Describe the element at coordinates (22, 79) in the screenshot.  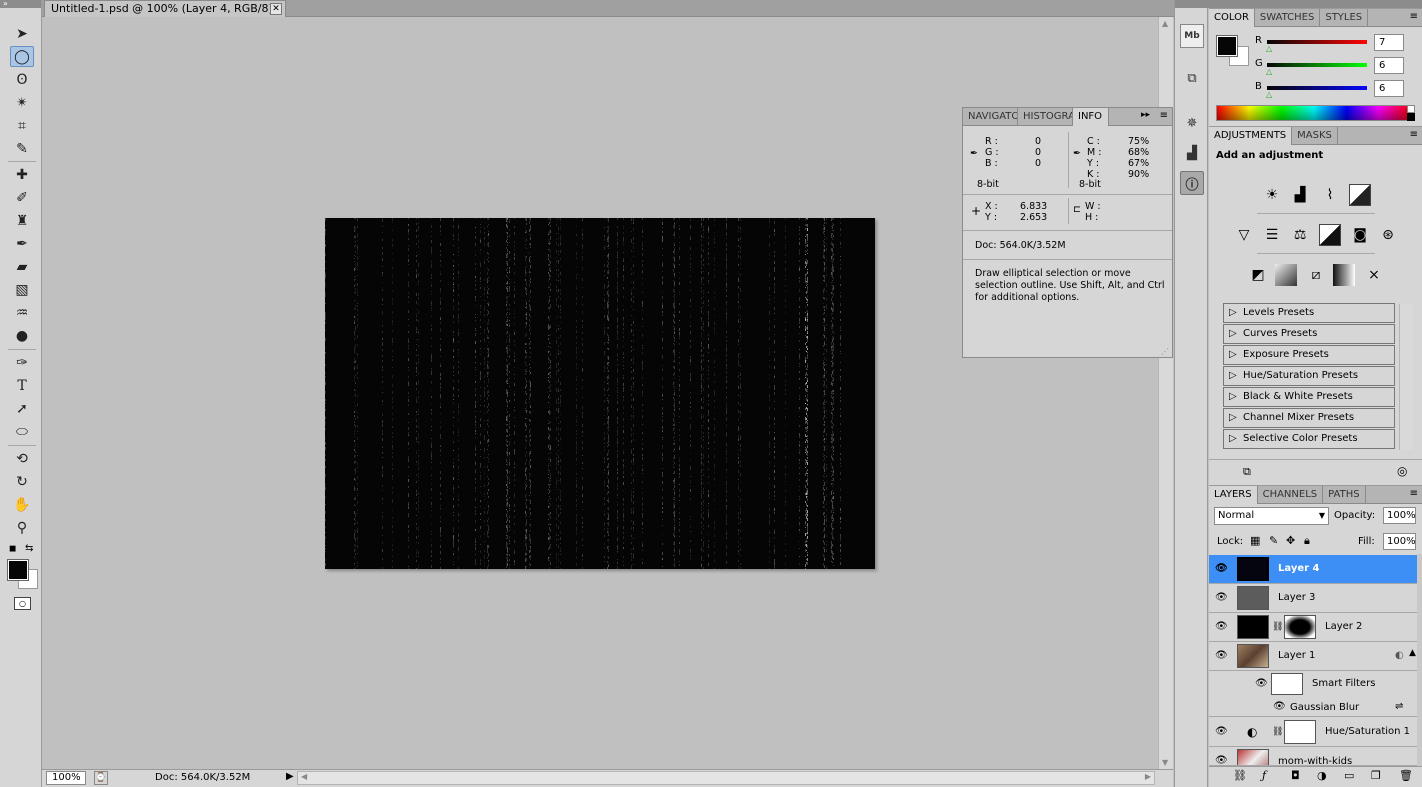
I see `lasso-icon: ʘ` at that location.